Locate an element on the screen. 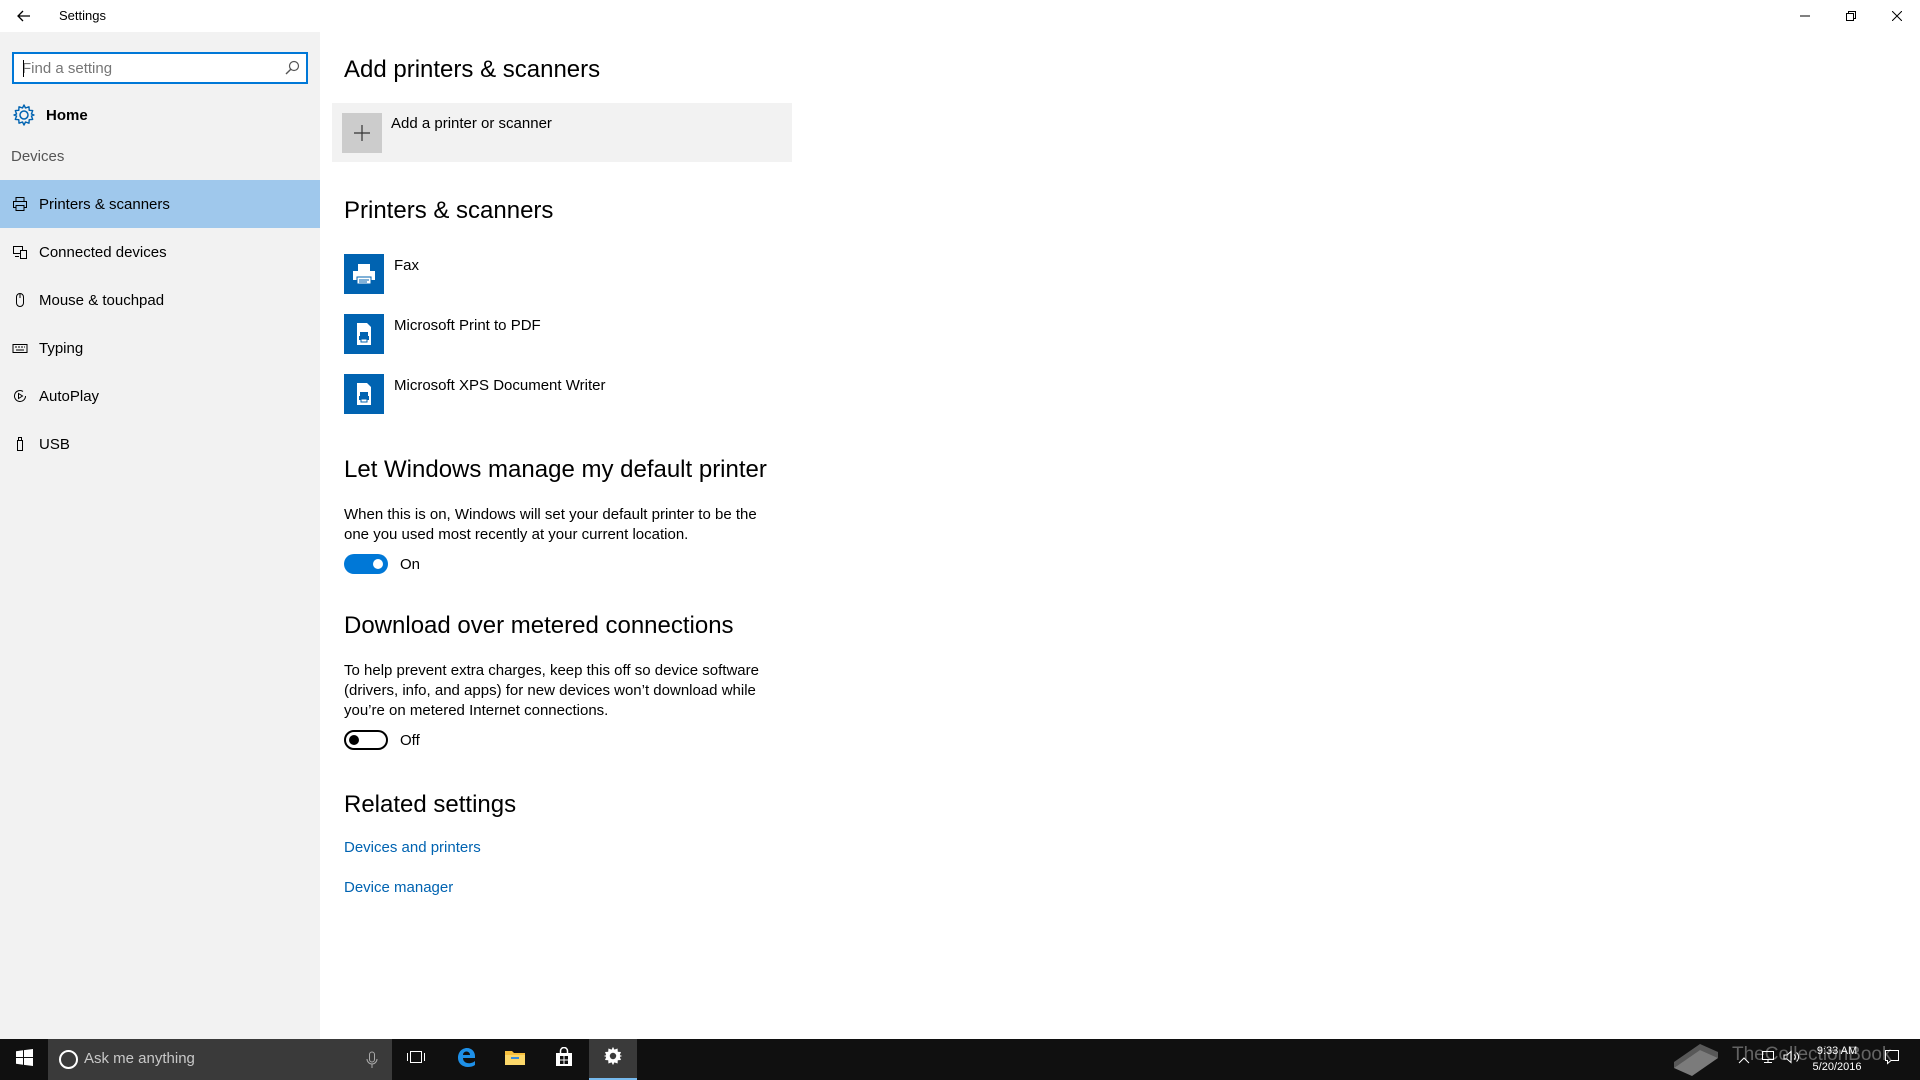 Image resolution: width=1920 pixels, height=1080 pixels. title-bar: Settings is located at coordinates (960, 16).